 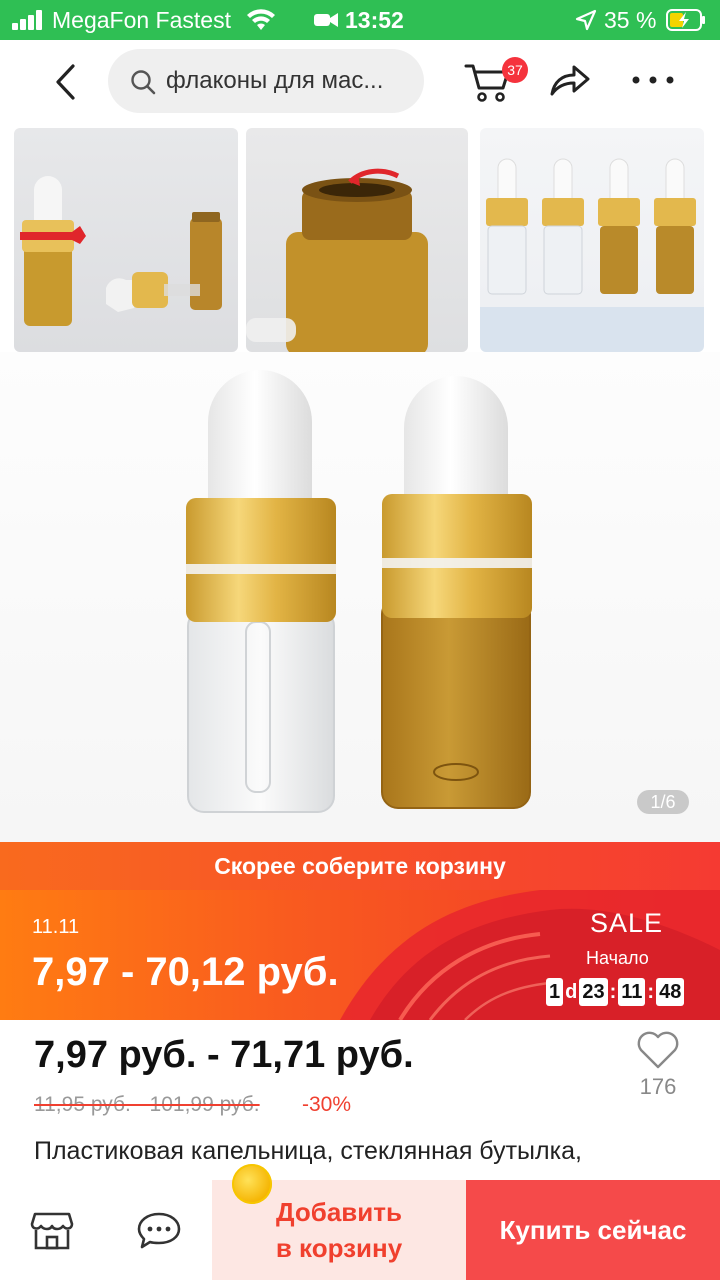 I want to click on cart-count-badge: 37, so click(x=515, y=70).